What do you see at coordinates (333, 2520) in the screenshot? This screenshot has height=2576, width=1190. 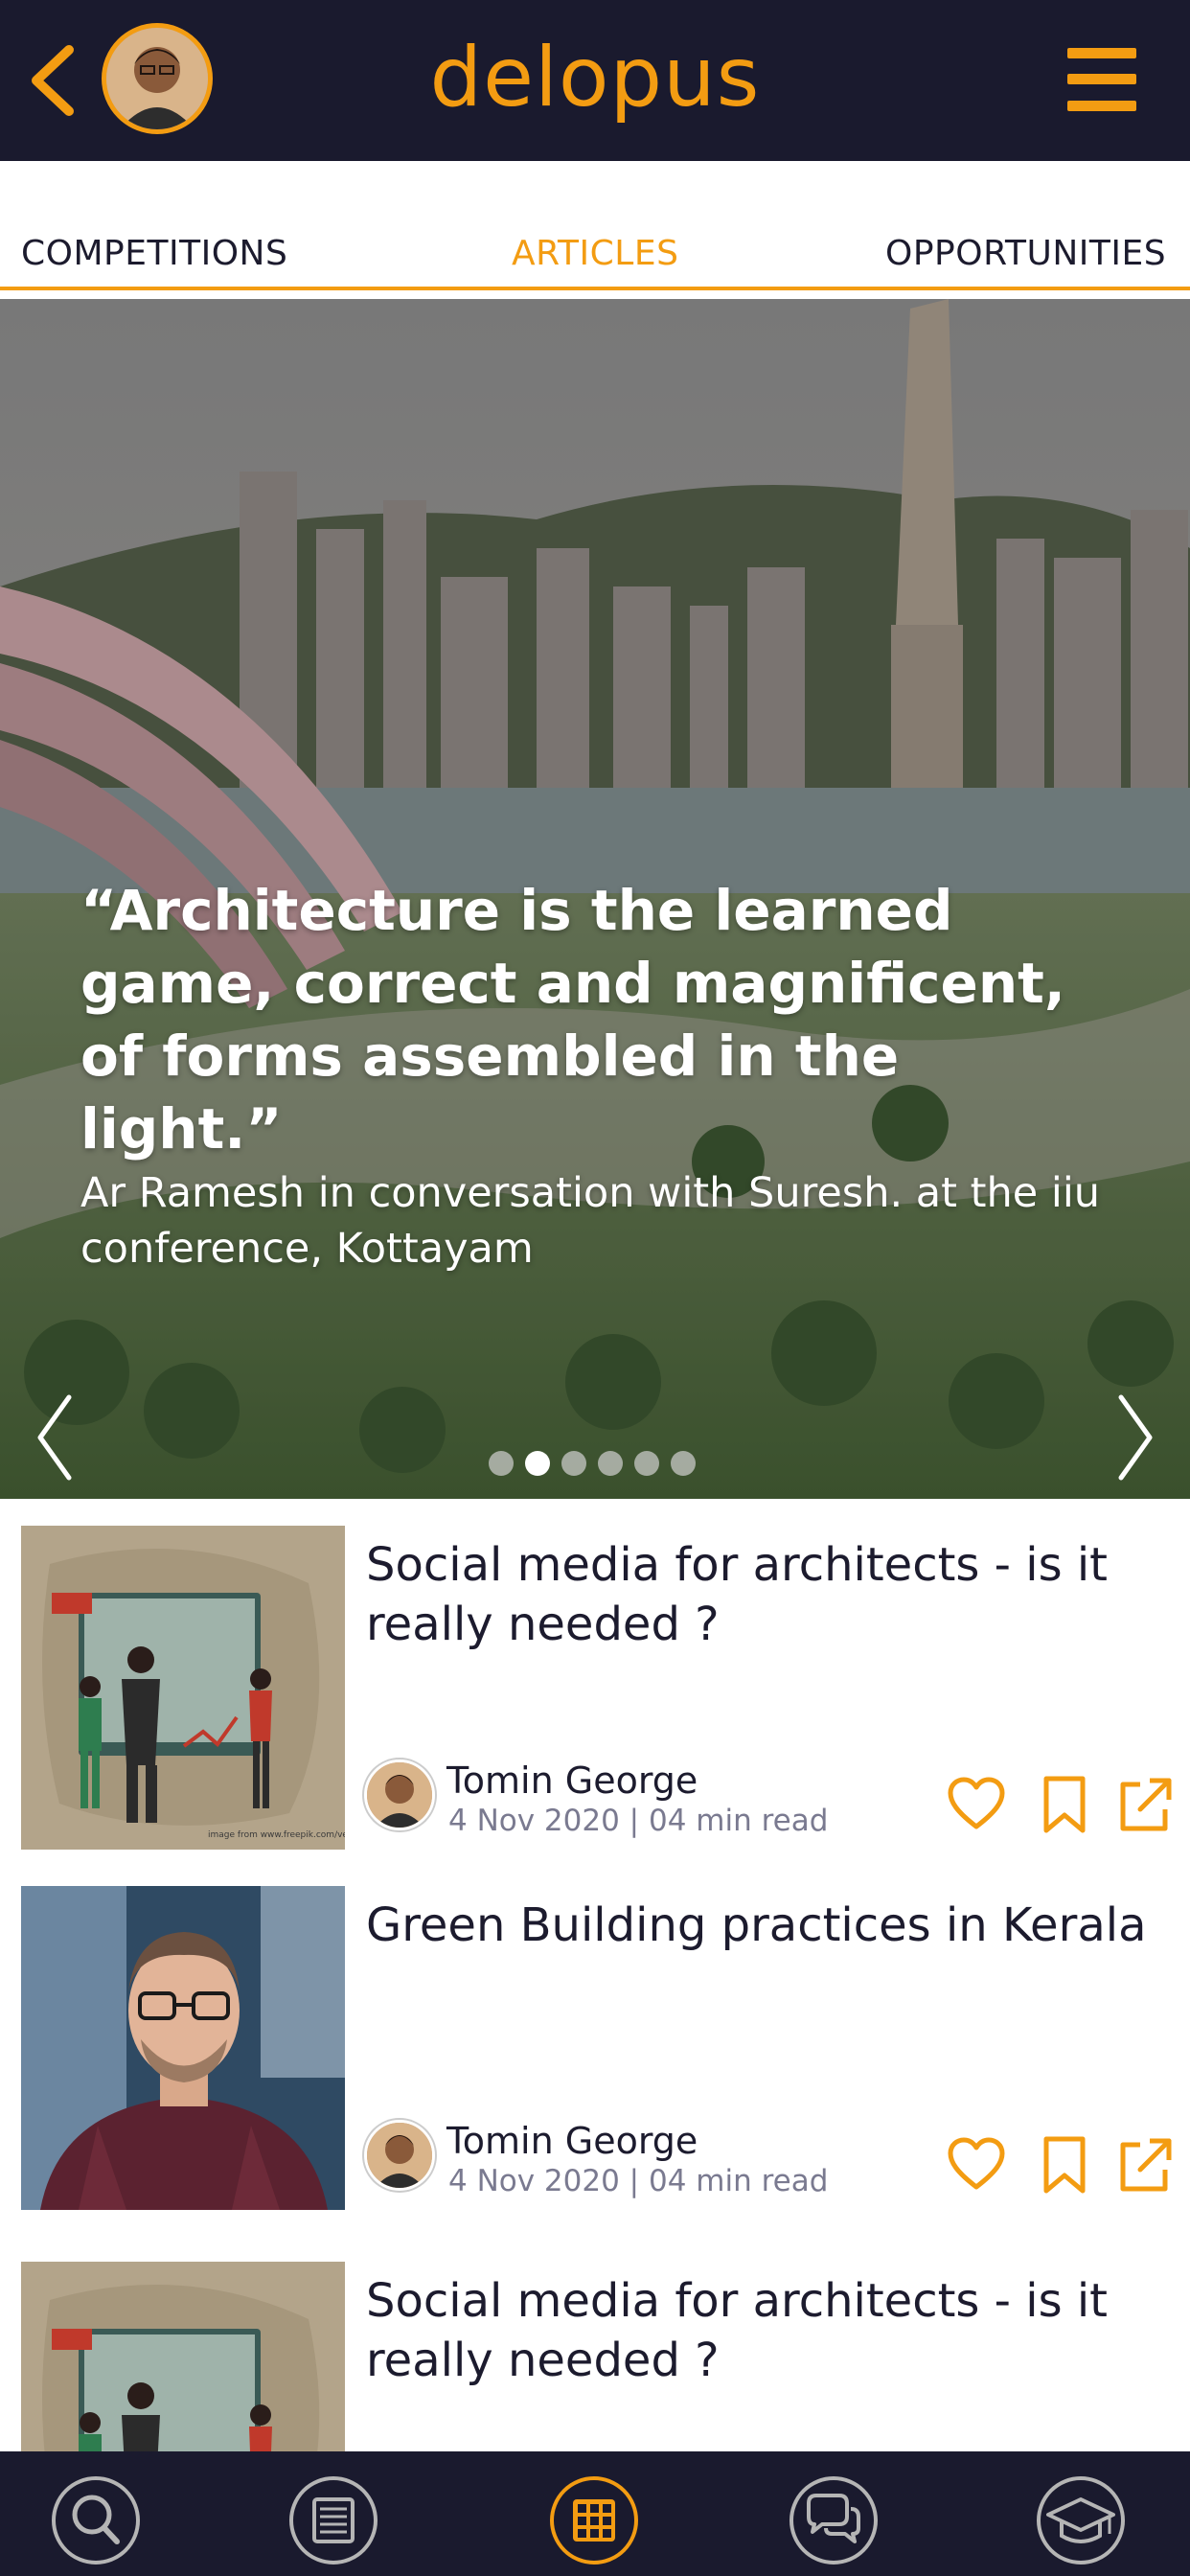 I see `articles-icon` at bounding box center [333, 2520].